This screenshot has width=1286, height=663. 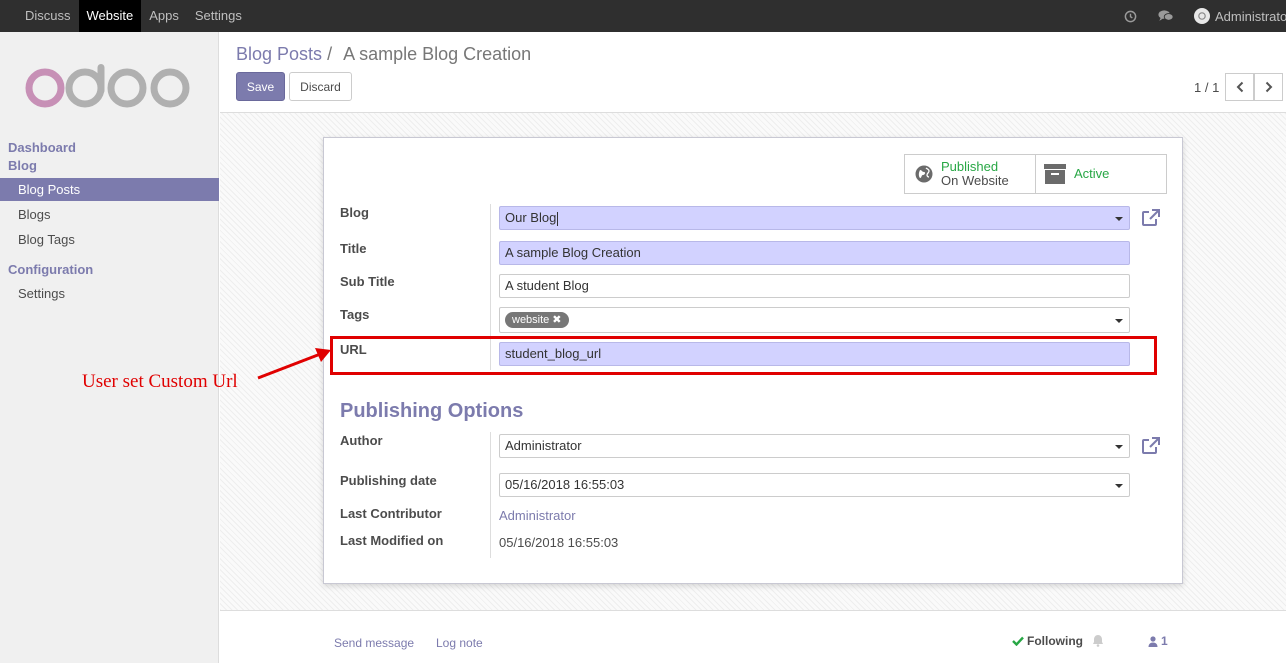 I want to click on pager-previous-button, so click(x=1239, y=87).